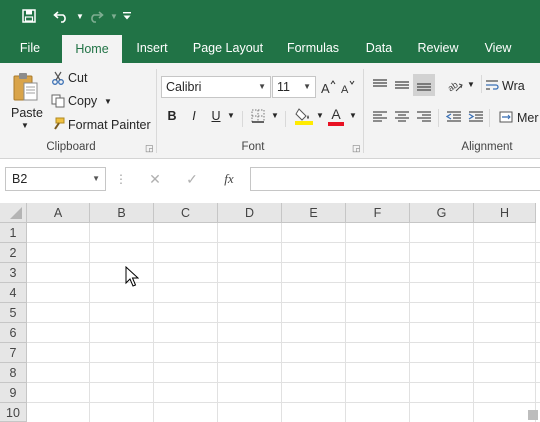  I want to click on format-painter-button: Format Painter, so click(109, 125).